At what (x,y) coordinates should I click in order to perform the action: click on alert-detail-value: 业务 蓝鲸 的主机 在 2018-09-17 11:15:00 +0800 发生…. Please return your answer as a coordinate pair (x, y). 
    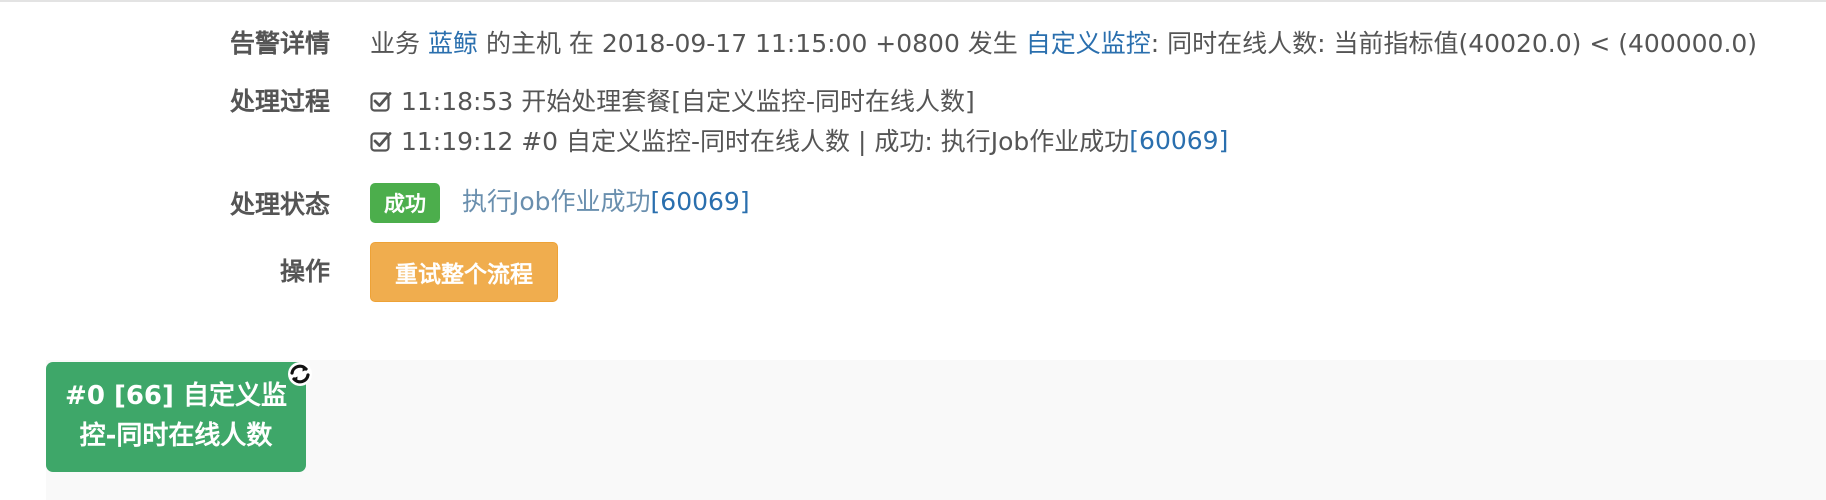
    Looking at the image, I should click on (1063, 42).